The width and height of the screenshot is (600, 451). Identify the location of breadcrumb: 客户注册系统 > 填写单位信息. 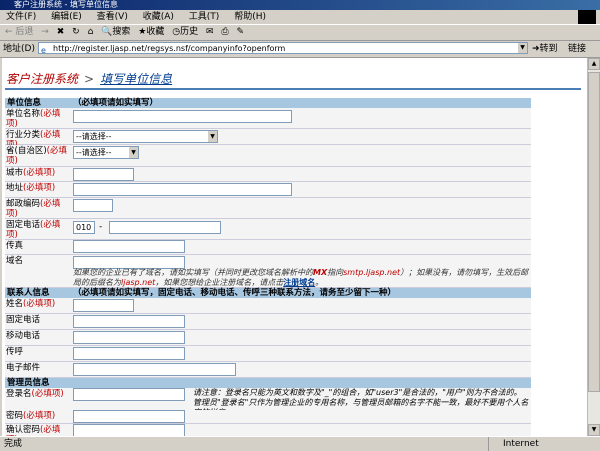
(89, 78).